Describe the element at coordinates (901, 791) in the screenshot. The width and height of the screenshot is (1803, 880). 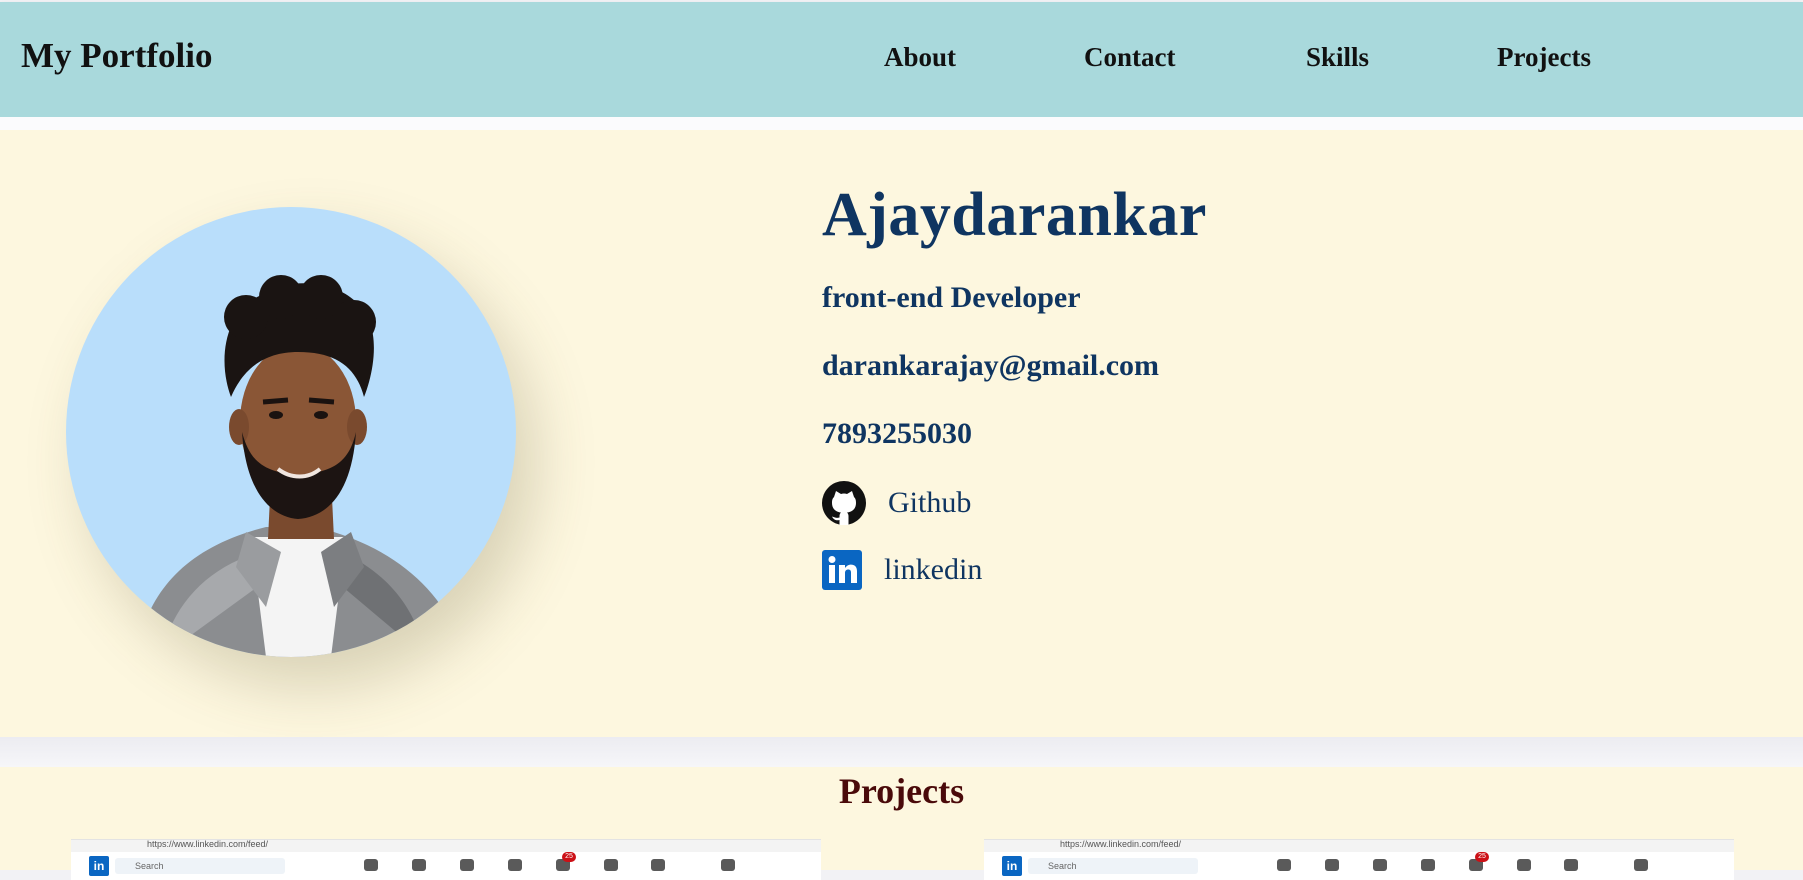
I see `projects-title: Projects` at that location.